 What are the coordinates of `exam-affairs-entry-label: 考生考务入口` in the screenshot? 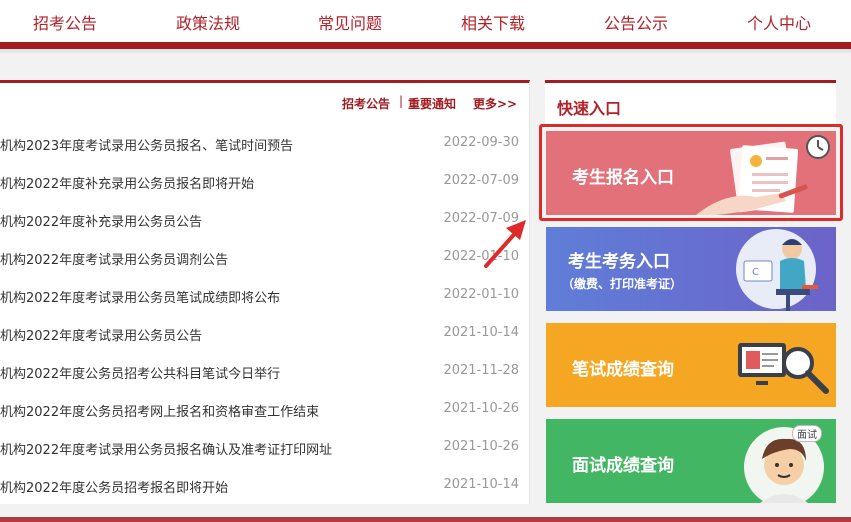 It's located at (619, 262).